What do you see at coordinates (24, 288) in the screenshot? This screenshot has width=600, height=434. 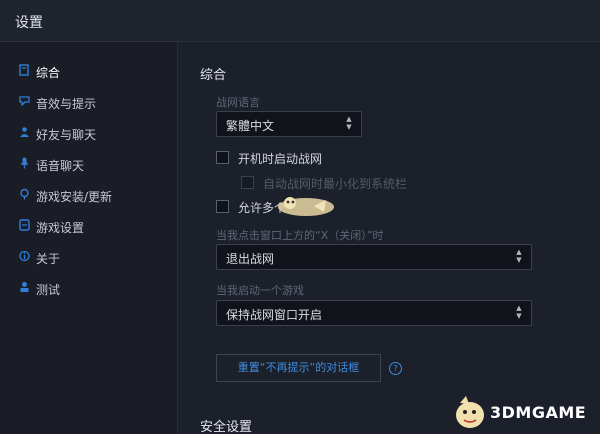 I see `person-icon` at bounding box center [24, 288].